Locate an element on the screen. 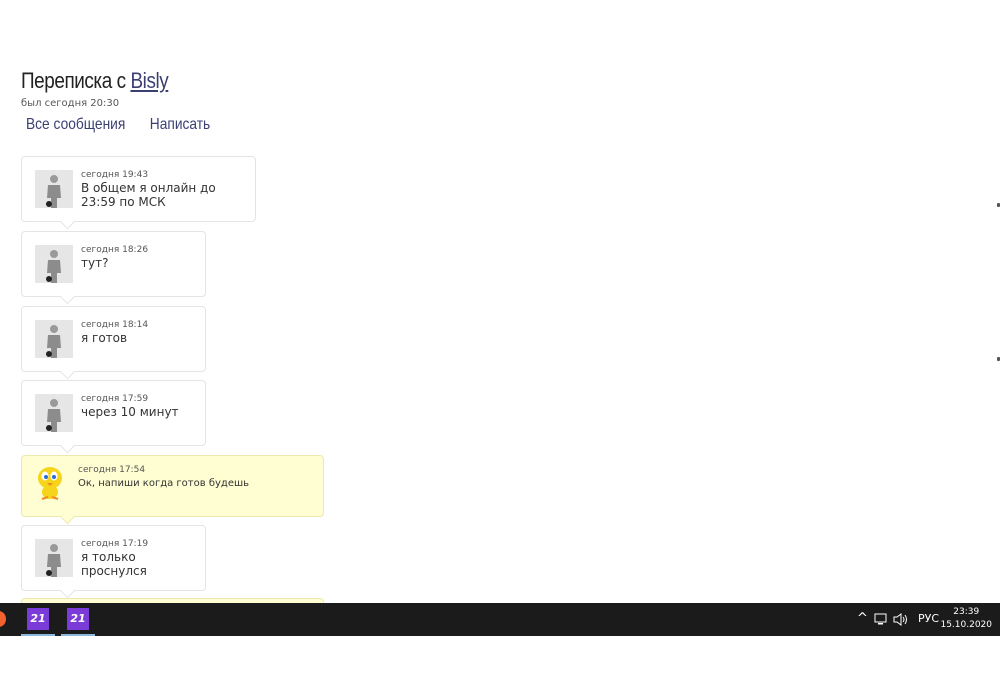 The image size is (1000, 700). message-time: сегодня 18:26 is located at coordinates (115, 250).